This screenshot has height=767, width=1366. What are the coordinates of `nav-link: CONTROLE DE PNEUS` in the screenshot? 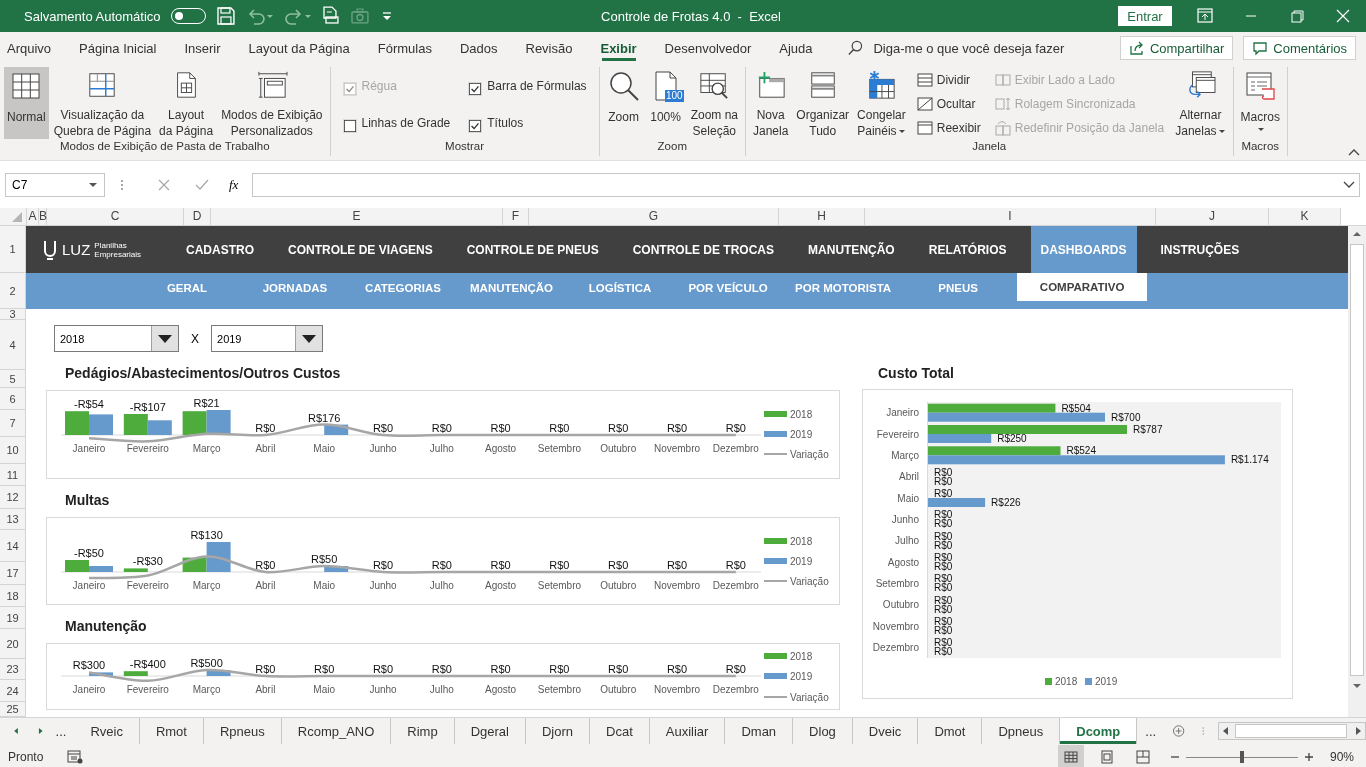 It's located at (532, 249).